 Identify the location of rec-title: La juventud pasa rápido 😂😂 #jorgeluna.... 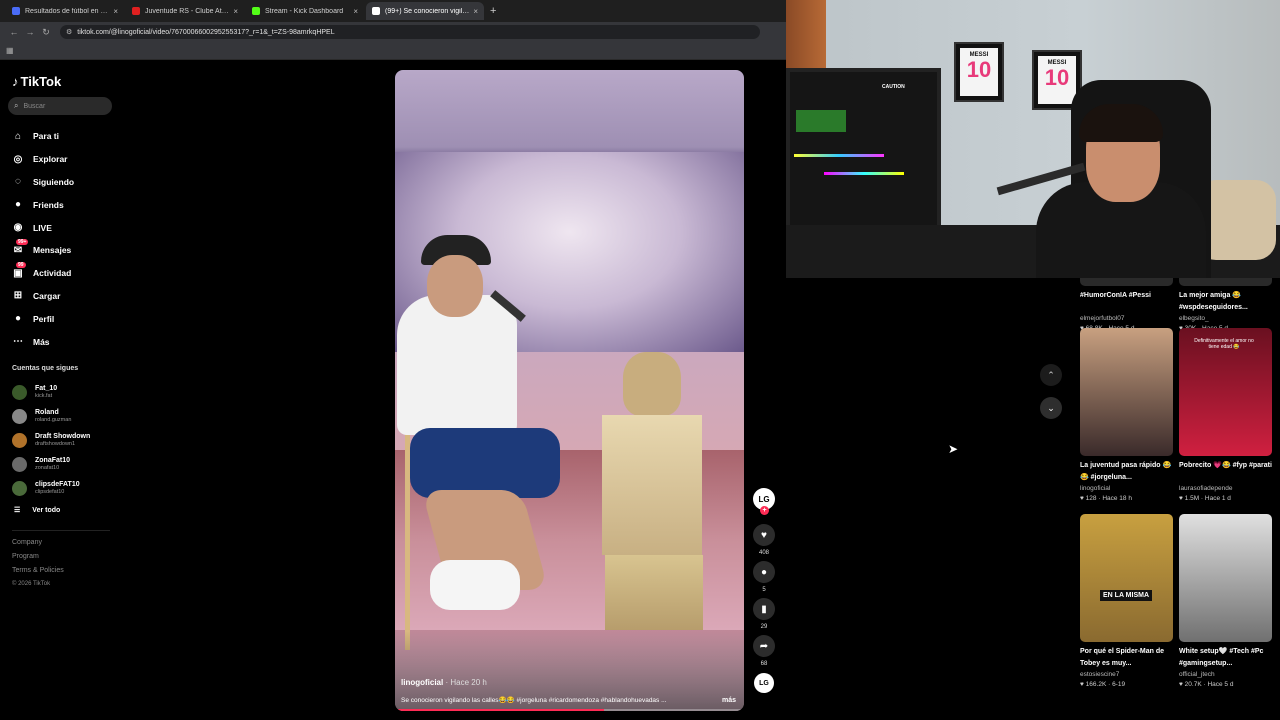
(1126, 472).